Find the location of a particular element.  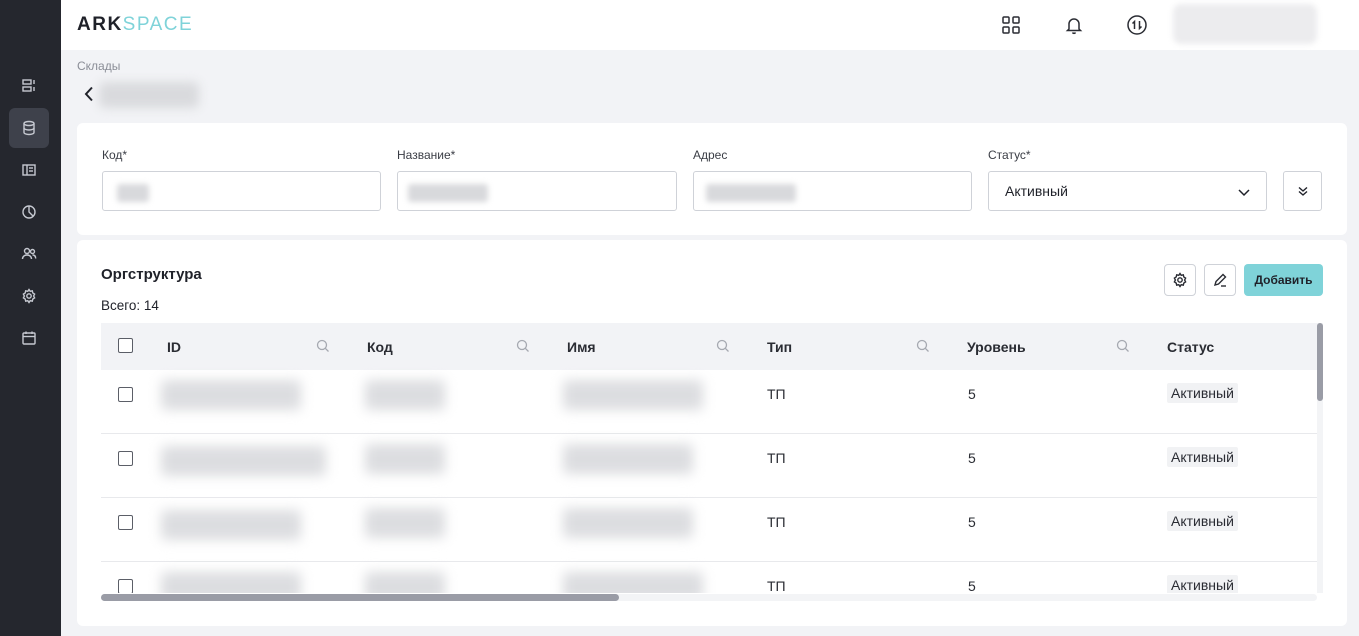

sidebar-item-users is located at coordinates (29, 254).